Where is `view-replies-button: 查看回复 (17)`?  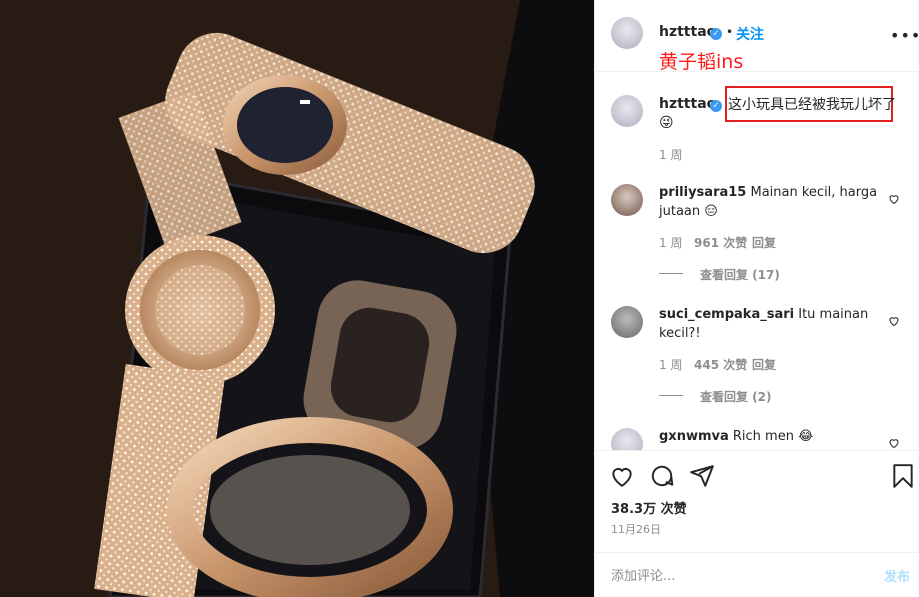 view-replies-button: 查看回复 (17) is located at coordinates (740, 274).